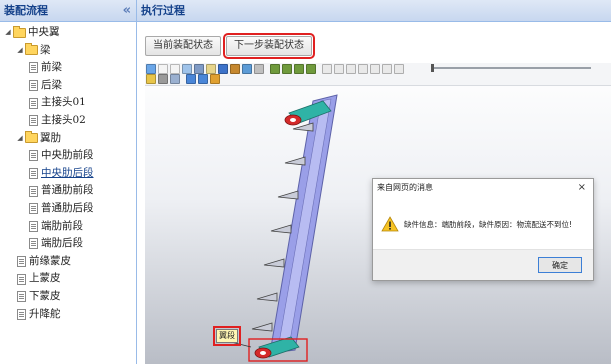 The height and width of the screenshot is (364, 611). Describe the element at coordinates (175, 79) in the screenshot. I see `material-icon` at that location.